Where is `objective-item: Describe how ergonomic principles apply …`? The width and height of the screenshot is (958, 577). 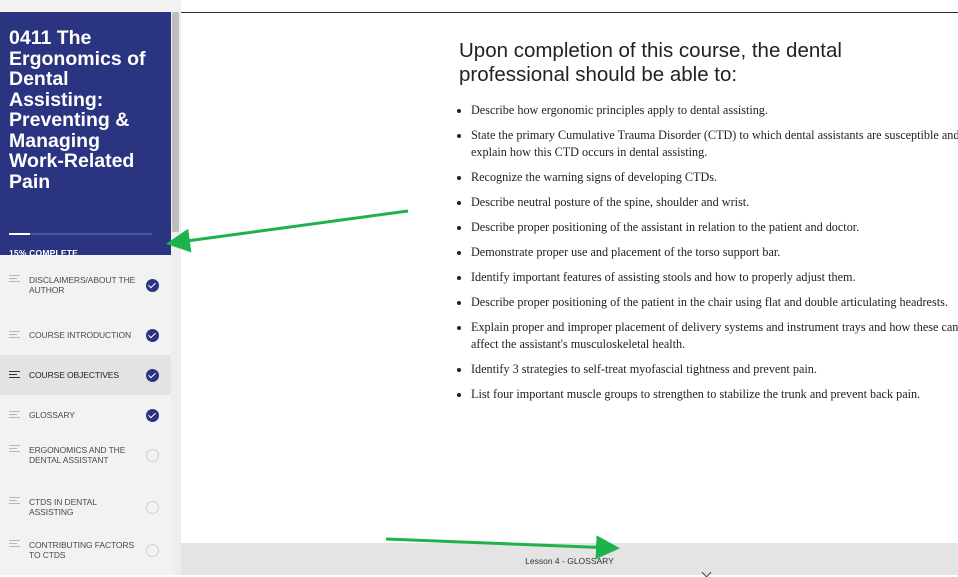
objective-item: Describe how ergonomic principles apply … is located at coordinates (714, 110).